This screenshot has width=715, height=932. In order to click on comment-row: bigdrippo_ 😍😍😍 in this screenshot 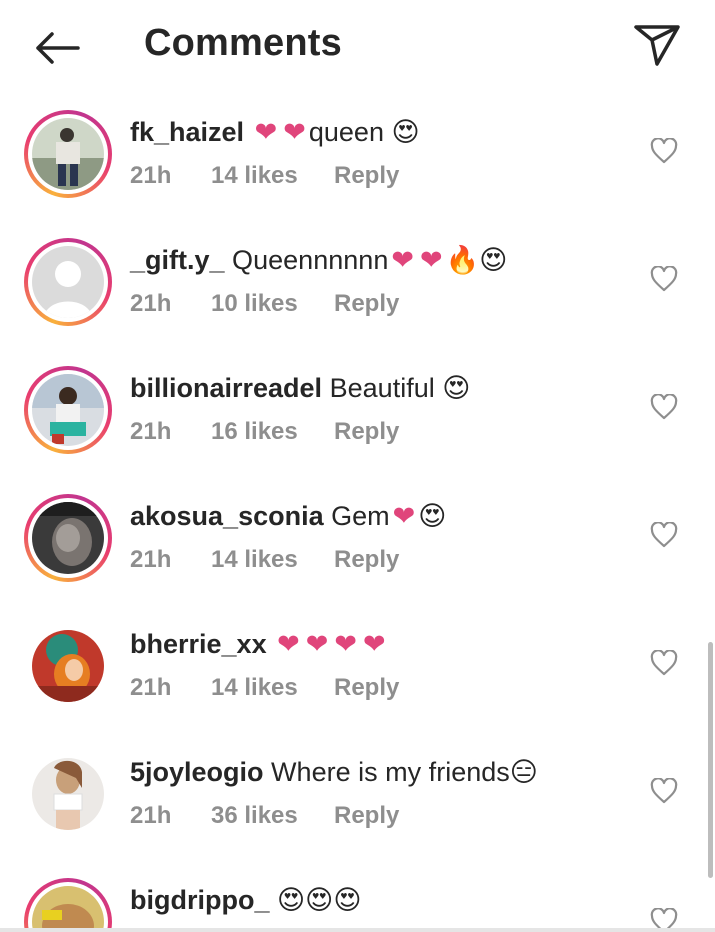, I will do `click(357, 900)`.